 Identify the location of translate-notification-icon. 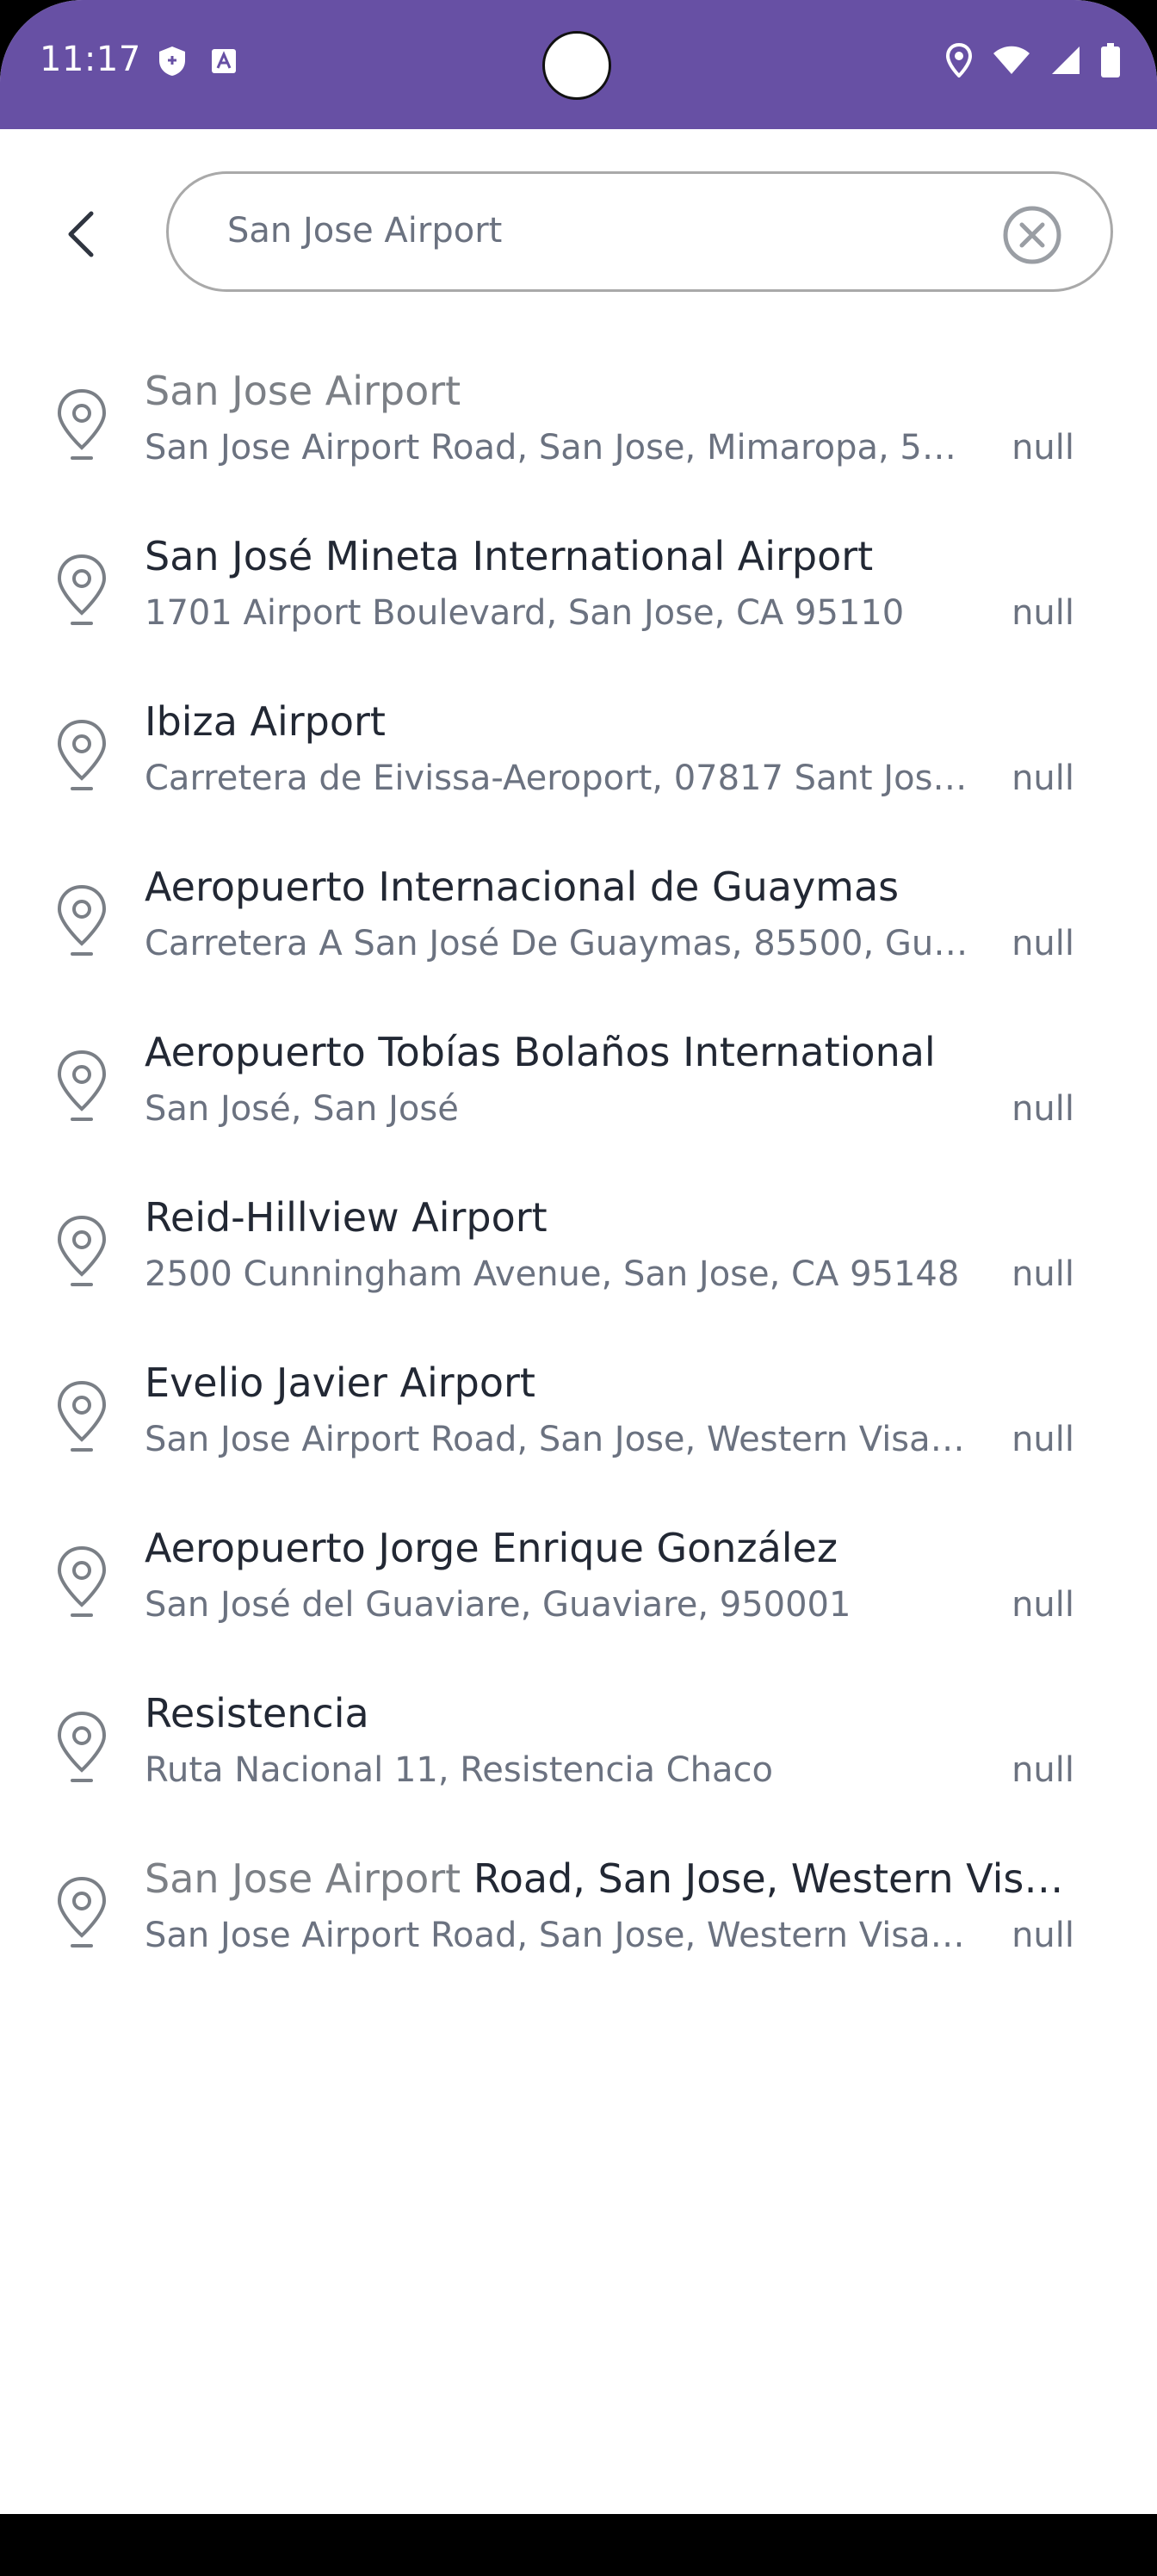
(224, 61).